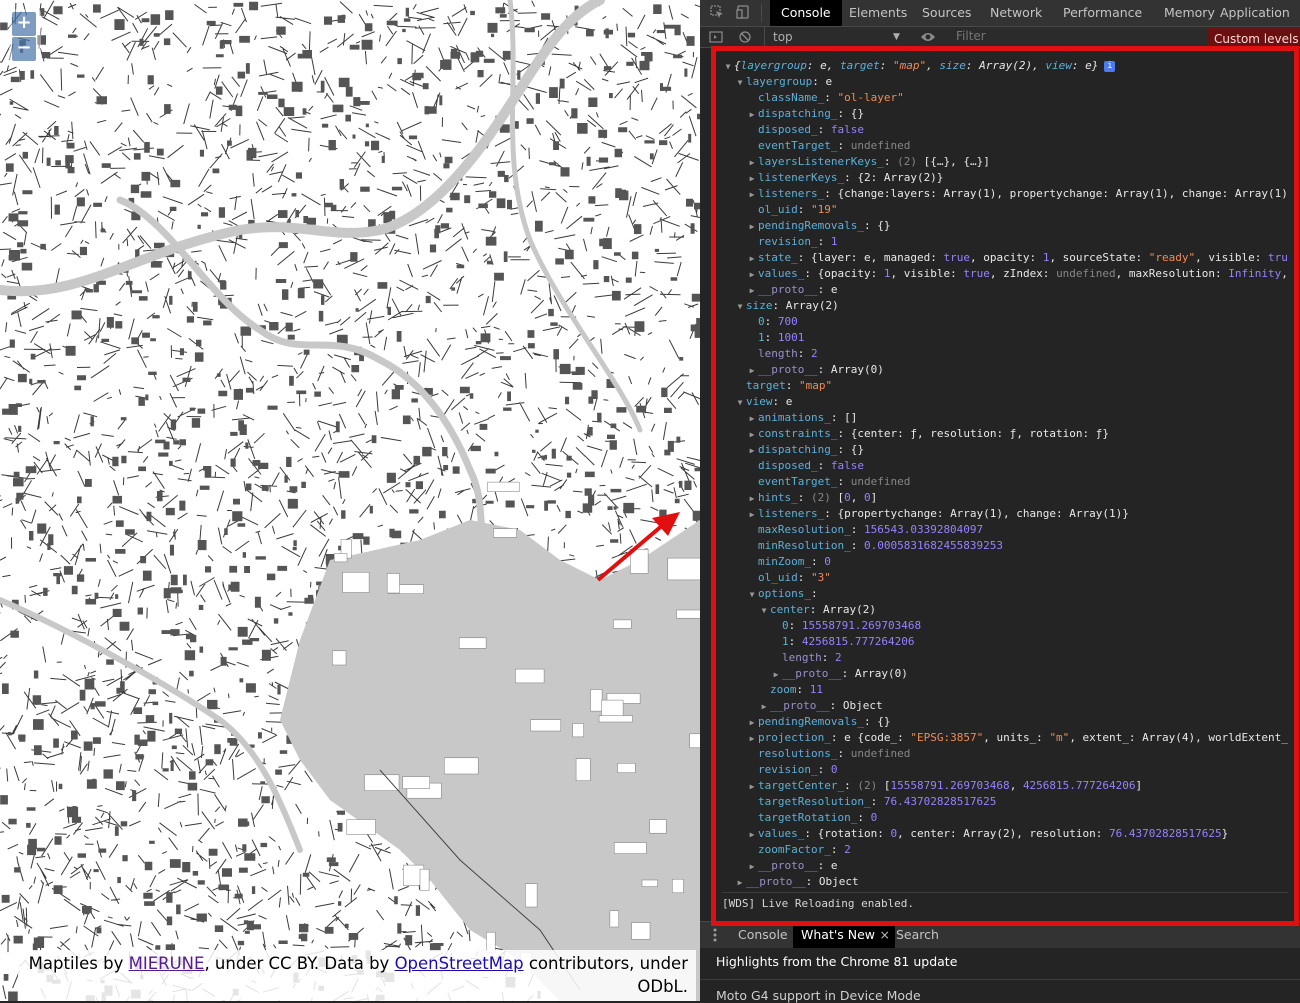  What do you see at coordinates (868, 162) in the screenshot?
I see `console-tree-row: ▶ layersListenerKeys_: (2) [{…}, {…}]` at bounding box center [868, 162].